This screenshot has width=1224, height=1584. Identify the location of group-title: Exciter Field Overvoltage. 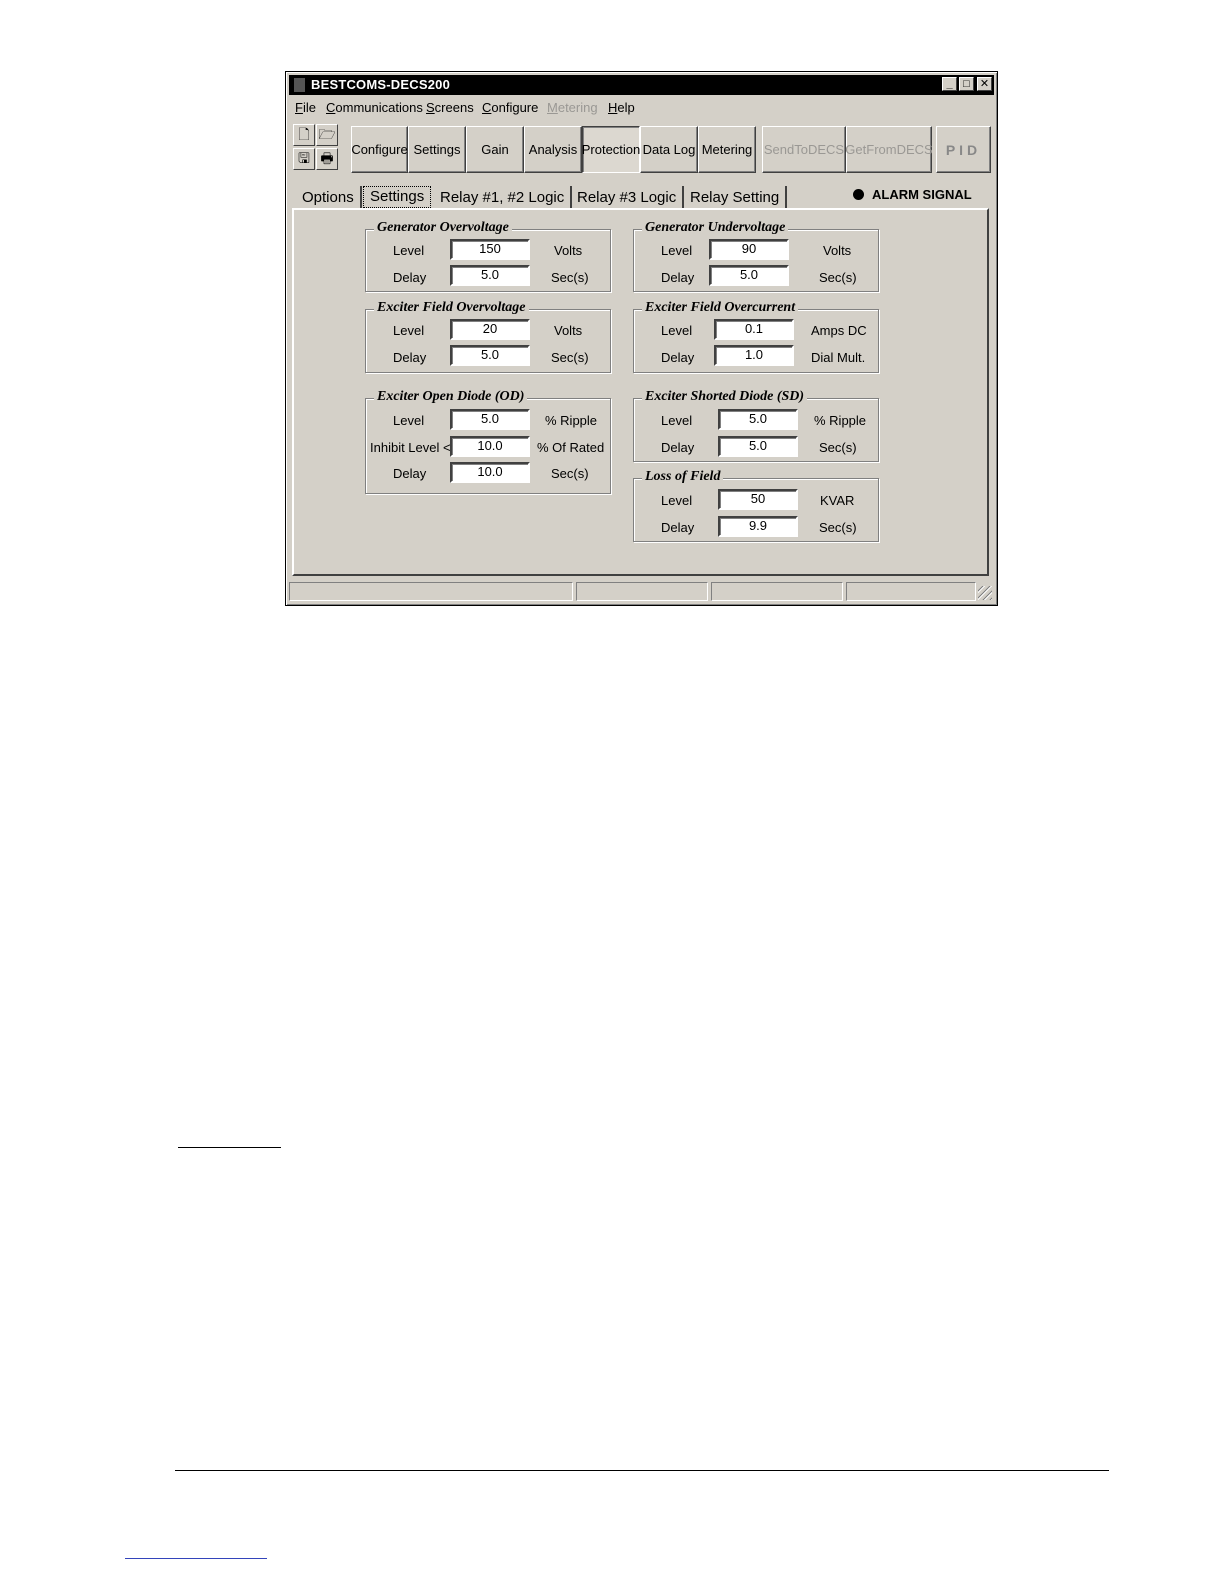
(451, 308).